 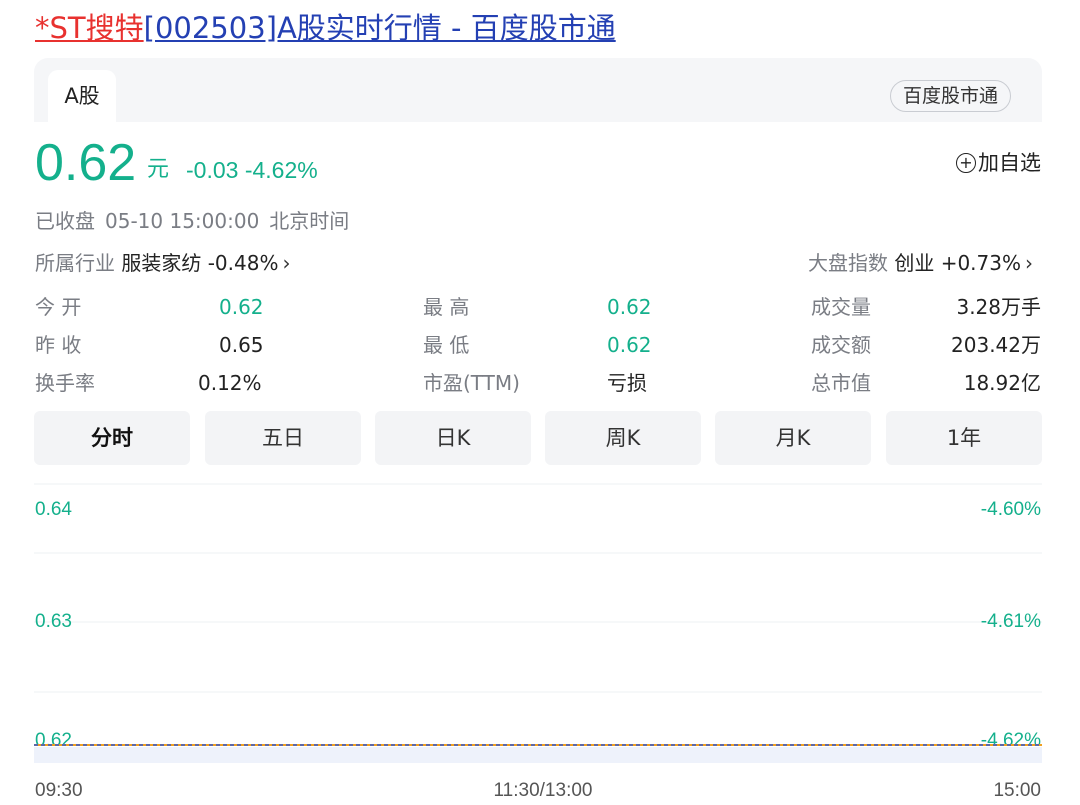 What do you see at coordinates (841, 345) in the screenshot?
I see `amount-label: 成交额` at bounding box center [841, 345].